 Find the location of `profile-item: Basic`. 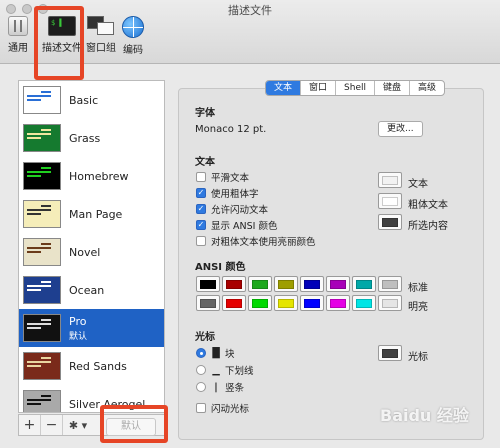

profile-item: Basic is located at coordinates (91, 100).